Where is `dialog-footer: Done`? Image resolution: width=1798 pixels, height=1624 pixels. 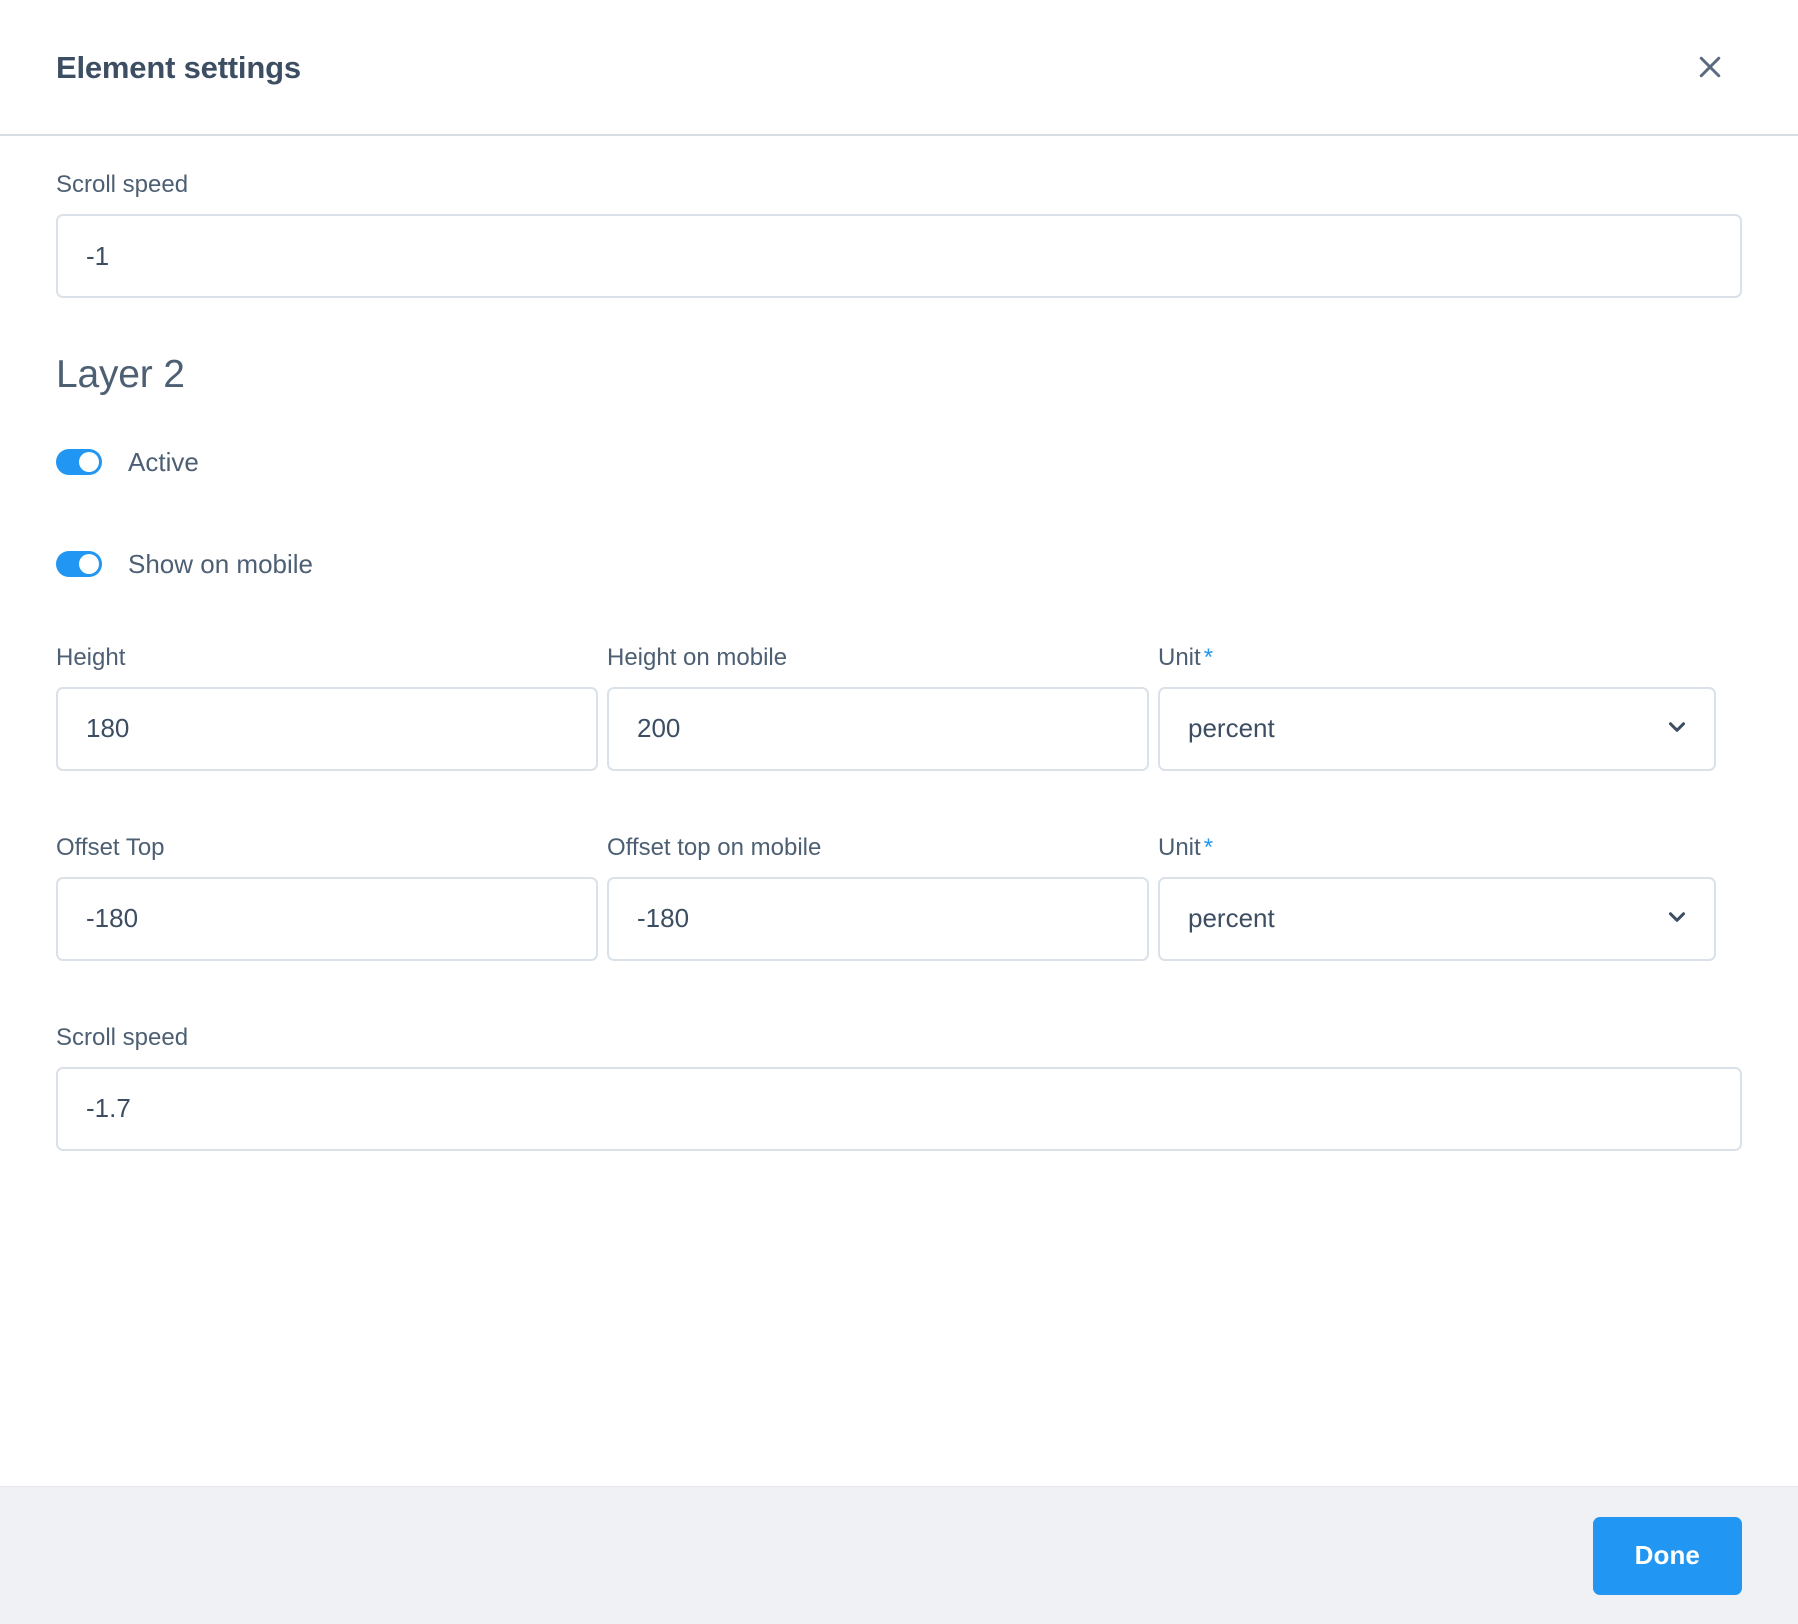
dialog-footer: Done is located at coordinates (899, 1555).